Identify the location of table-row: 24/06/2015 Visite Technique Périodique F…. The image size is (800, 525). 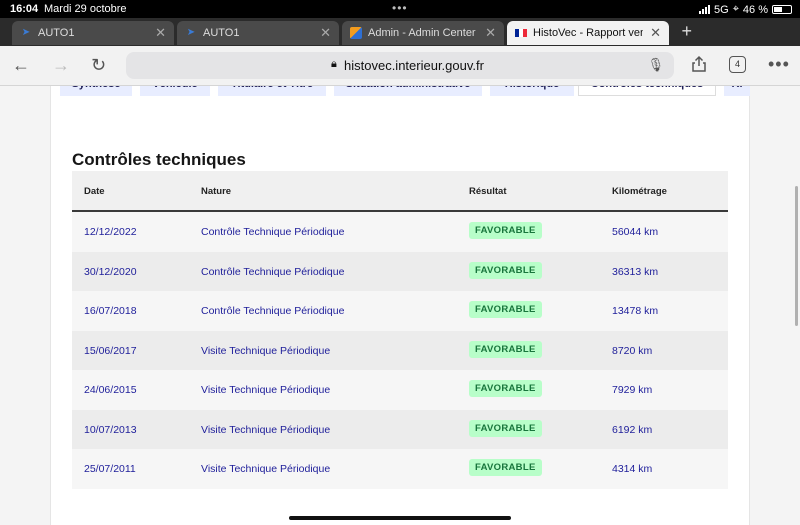
(400, 390).